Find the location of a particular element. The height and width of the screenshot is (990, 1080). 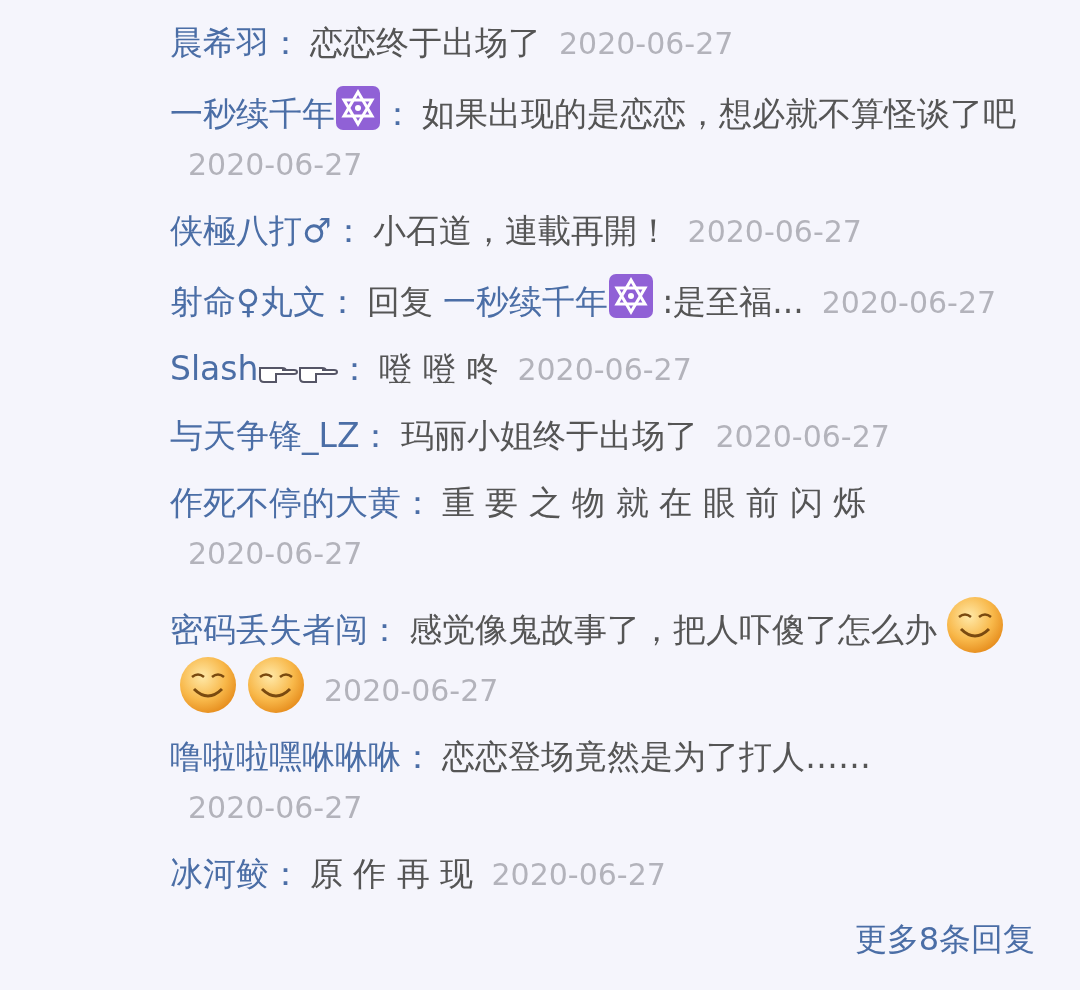

comment-text: 原 作 再 现 is located at coordinates (392, 873).